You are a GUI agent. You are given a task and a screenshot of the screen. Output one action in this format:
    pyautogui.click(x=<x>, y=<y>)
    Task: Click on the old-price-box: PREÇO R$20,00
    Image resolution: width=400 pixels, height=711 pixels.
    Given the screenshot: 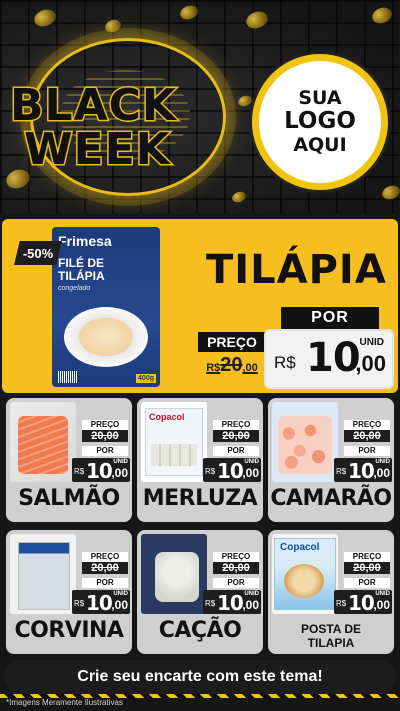 What is the action you would take?
    pyautogui.click(x=232, y=355)
    